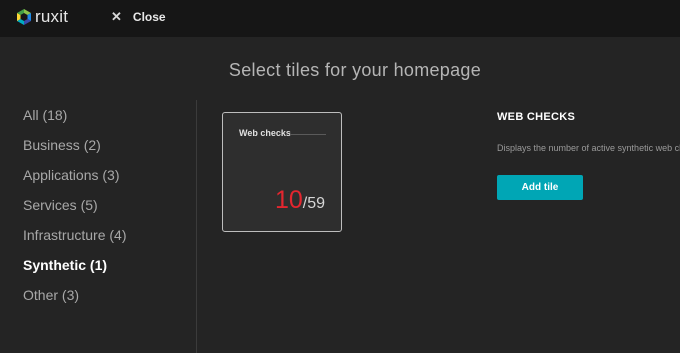  I want to click on detail-title: WEB CHECKS, so click(536, 117).